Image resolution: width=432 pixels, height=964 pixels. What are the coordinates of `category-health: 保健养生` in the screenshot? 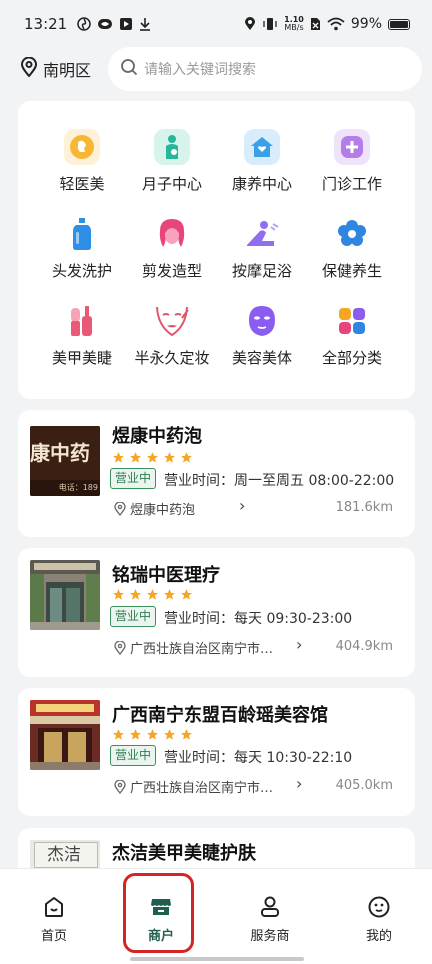 It's located at (352, 252).